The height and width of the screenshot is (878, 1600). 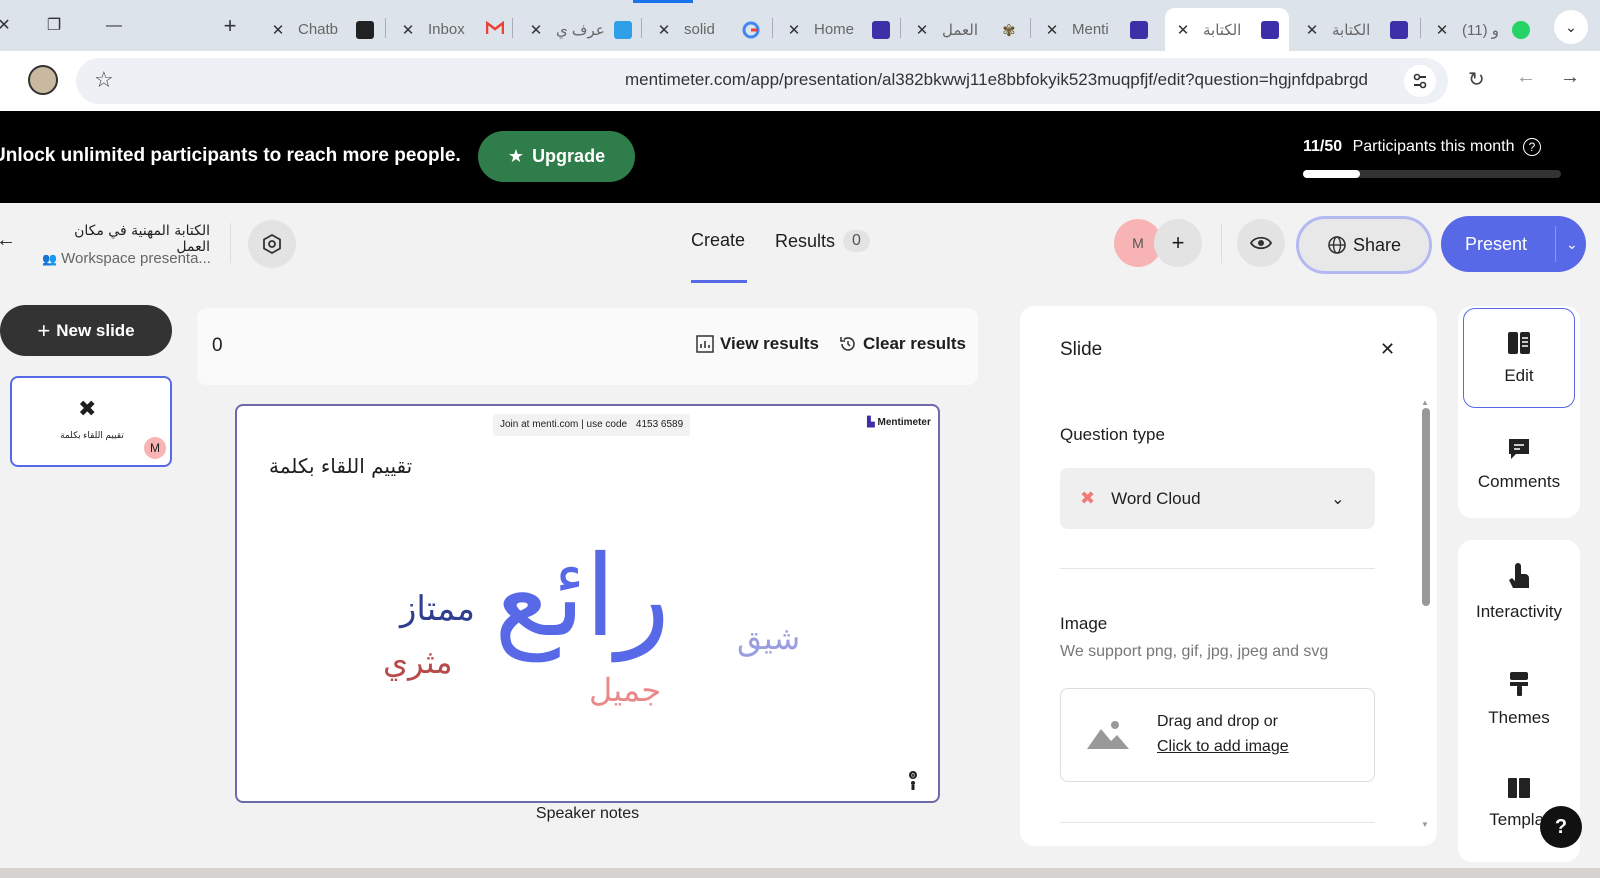 What do you see at coordinates (556, 156) in the screenshot?
I see `upgrade-button: ★ Upgrade` at bounding box center [556, 156].